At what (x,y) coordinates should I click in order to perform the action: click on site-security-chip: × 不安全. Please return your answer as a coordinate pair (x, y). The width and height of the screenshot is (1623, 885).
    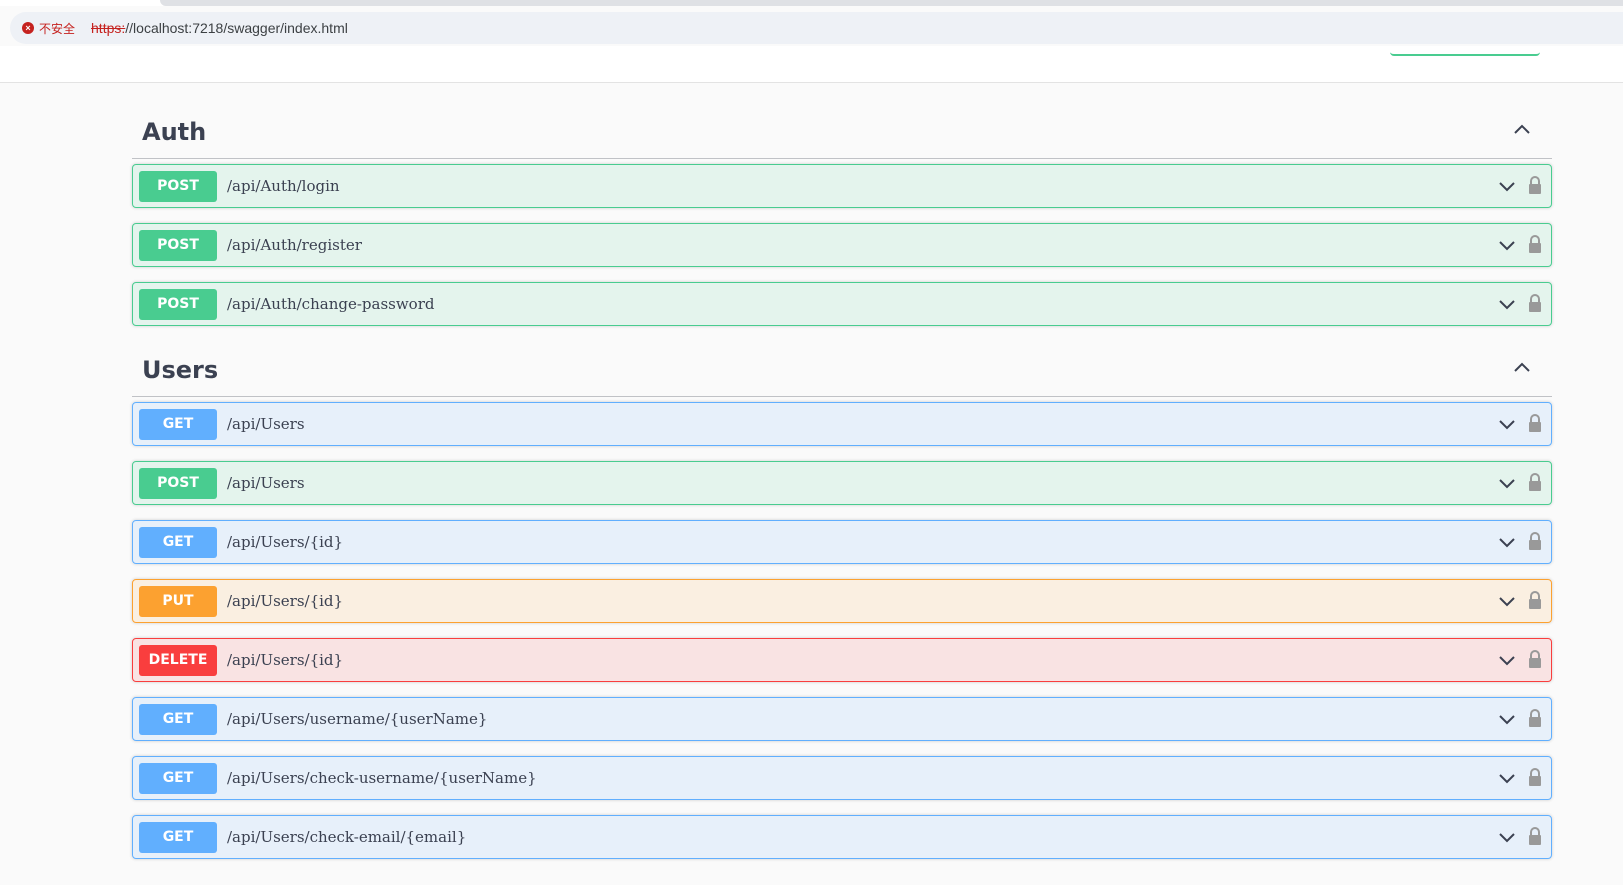
    Looking at the image, I should click on (48, 28).